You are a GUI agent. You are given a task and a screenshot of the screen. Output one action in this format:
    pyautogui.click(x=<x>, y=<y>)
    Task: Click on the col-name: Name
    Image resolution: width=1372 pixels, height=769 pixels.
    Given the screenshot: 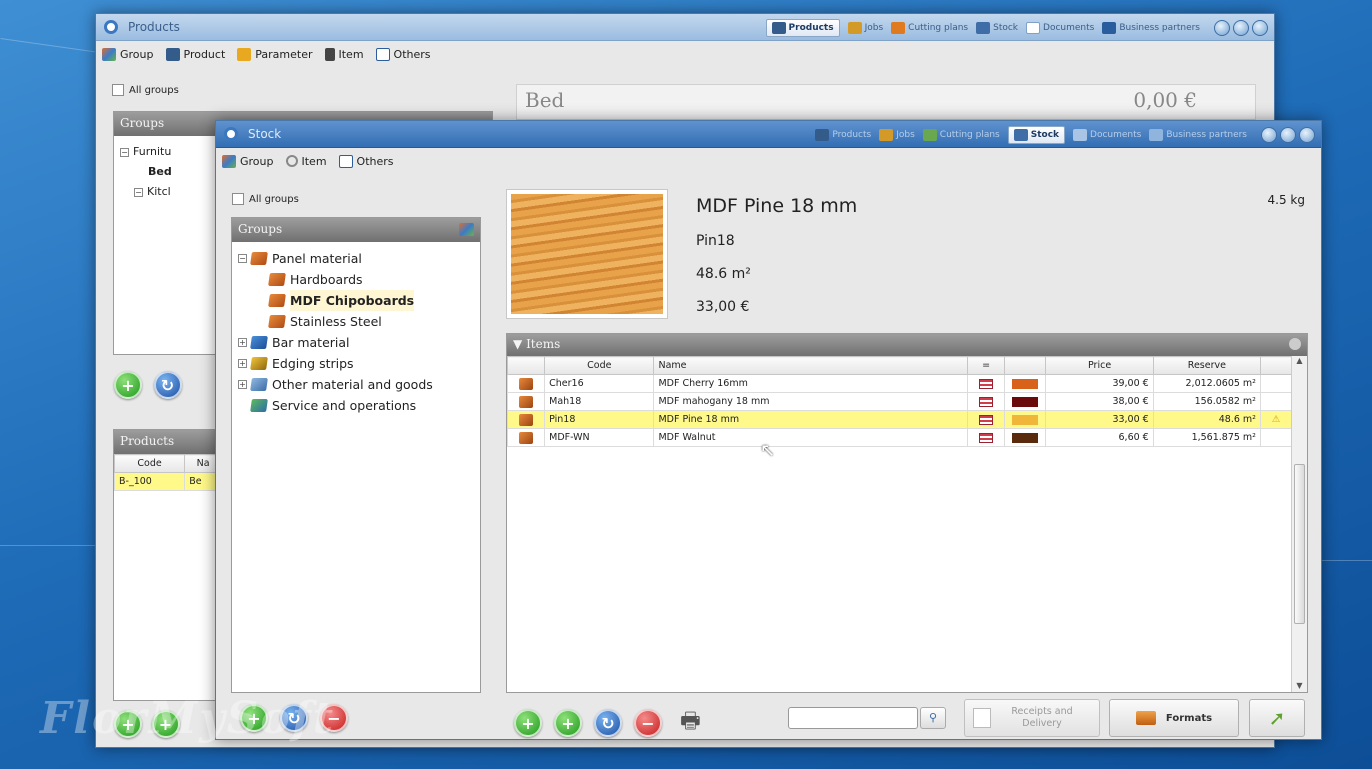 What is the action you would take?
    pyautogui.click(x=811, y=365)
    